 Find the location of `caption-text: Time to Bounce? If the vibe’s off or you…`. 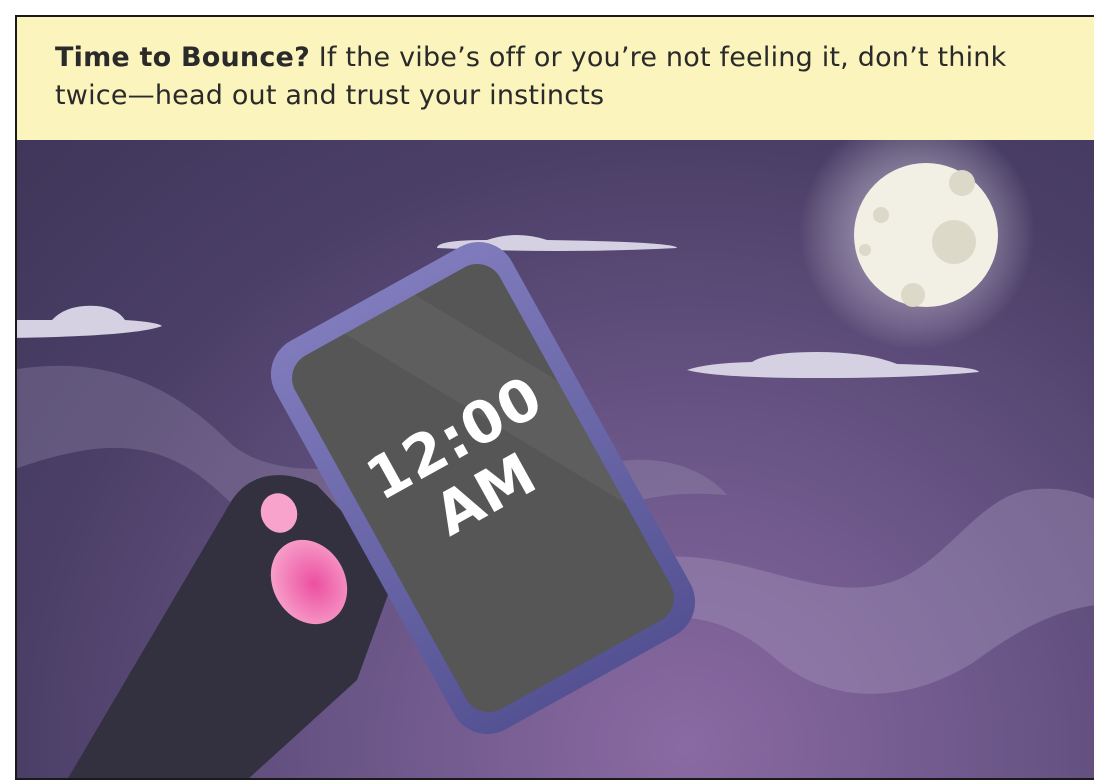

caption-text: Time to Bounce? If the vibe’s off or you… is located at coordinates (555, 77).